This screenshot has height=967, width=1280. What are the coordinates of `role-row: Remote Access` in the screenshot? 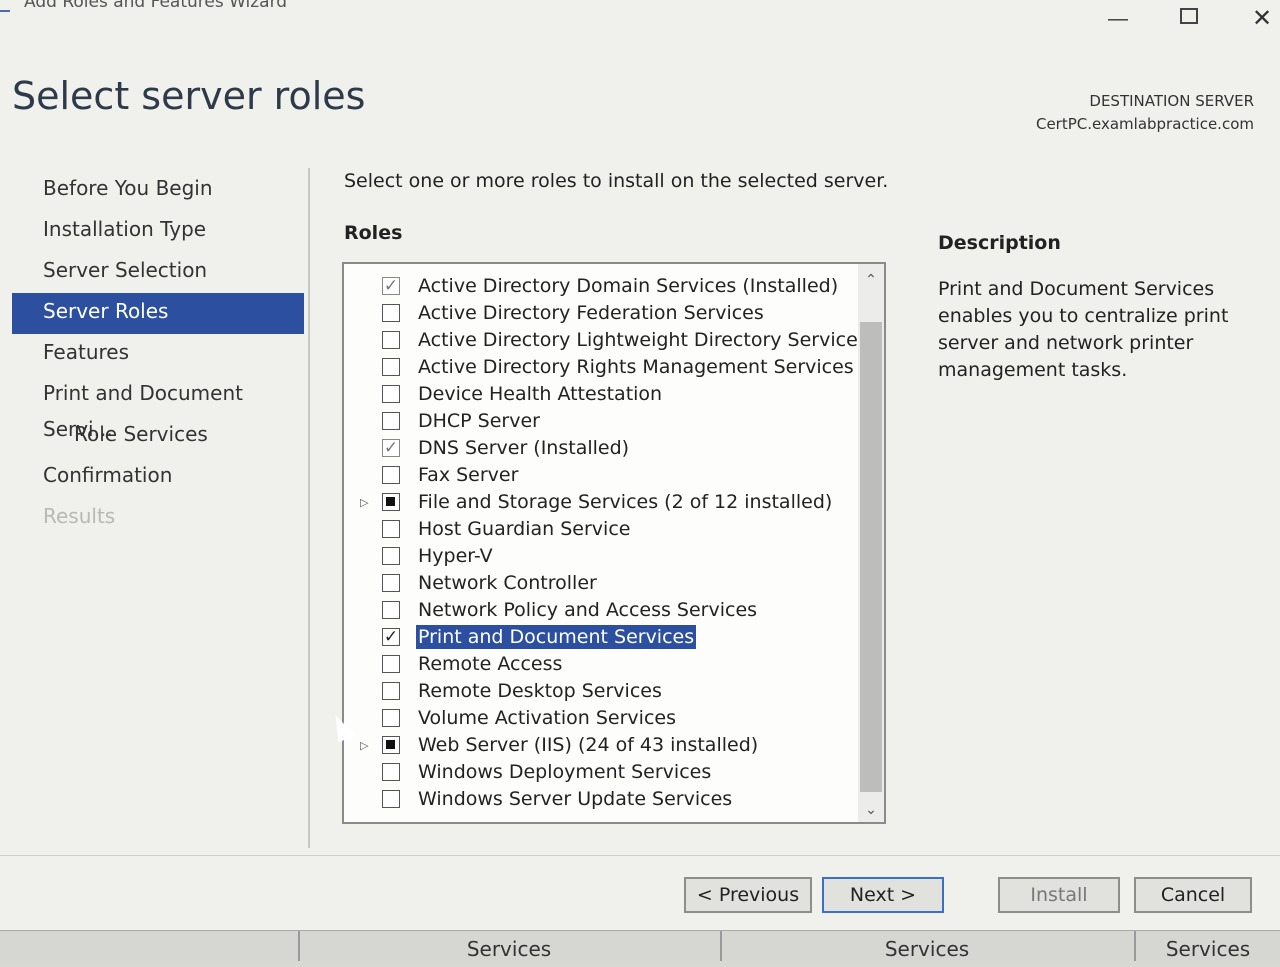 It's located at (602, 665).